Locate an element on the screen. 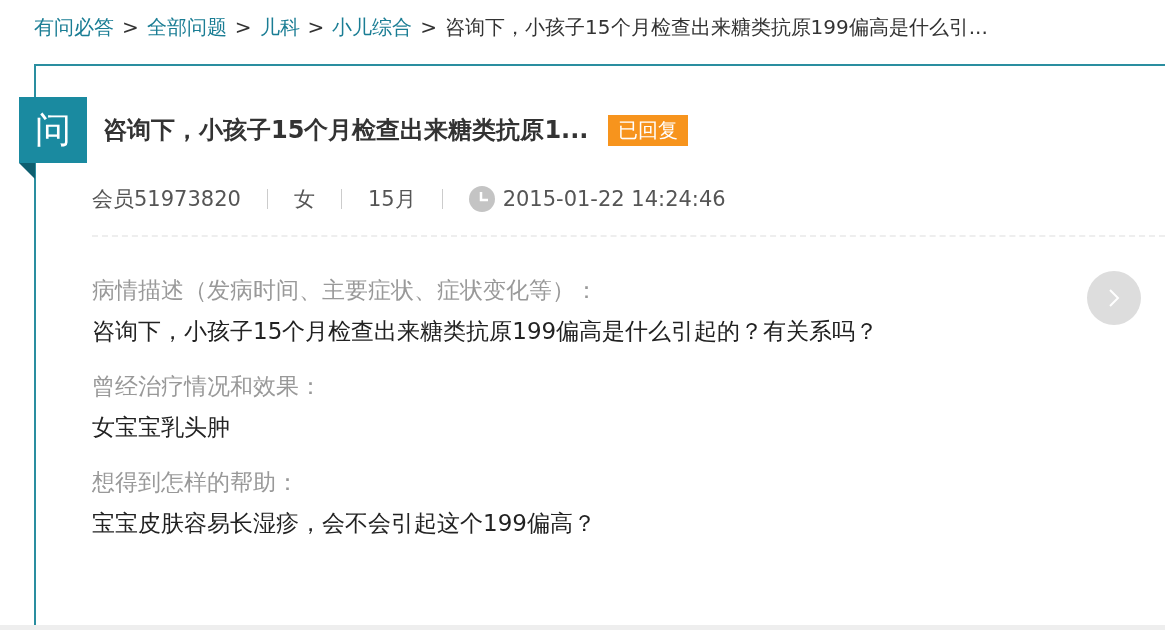 The height and width of the screenshot is (630, 1165). section-text: 女宝宝乳头肿 is located at coordinates (161, 427).